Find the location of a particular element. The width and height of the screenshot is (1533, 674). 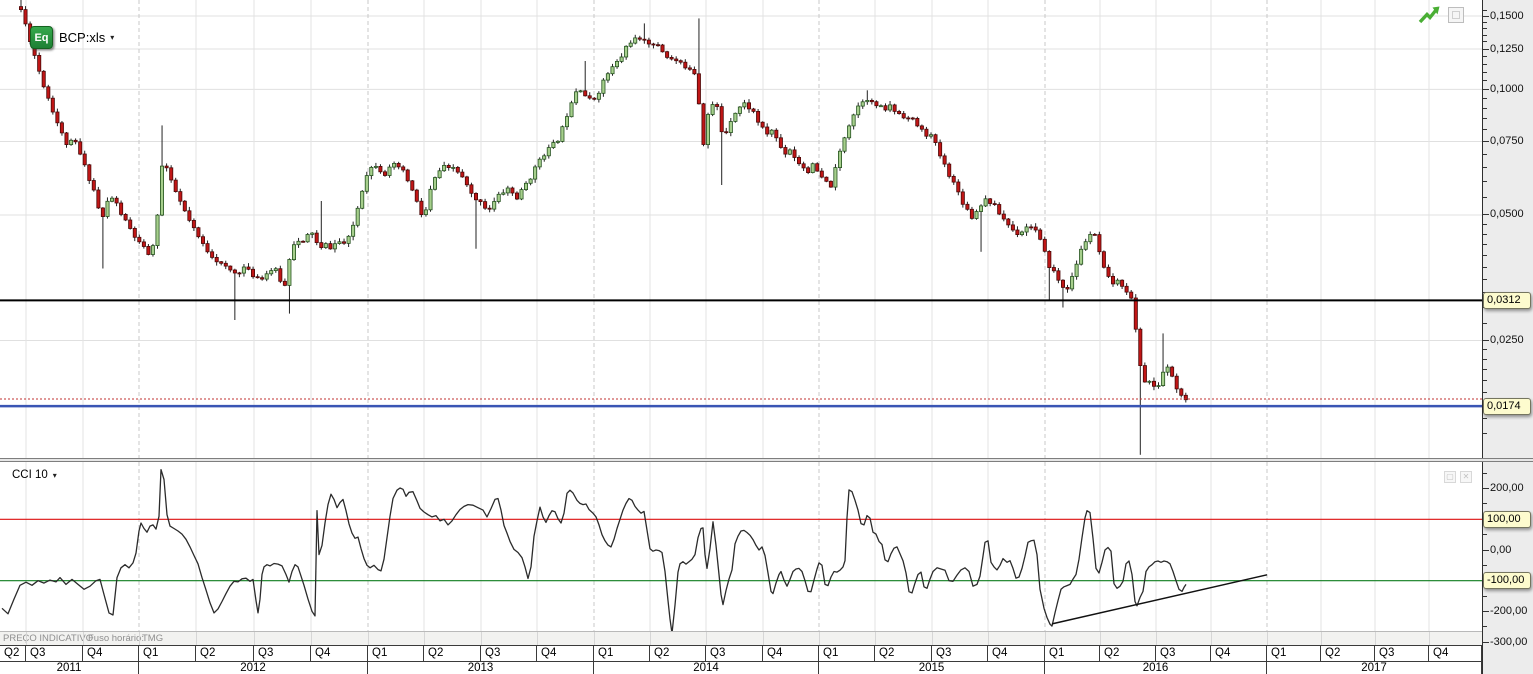

indicator-selector: CCI 10 ▾ is located at coordinates (34, 475).